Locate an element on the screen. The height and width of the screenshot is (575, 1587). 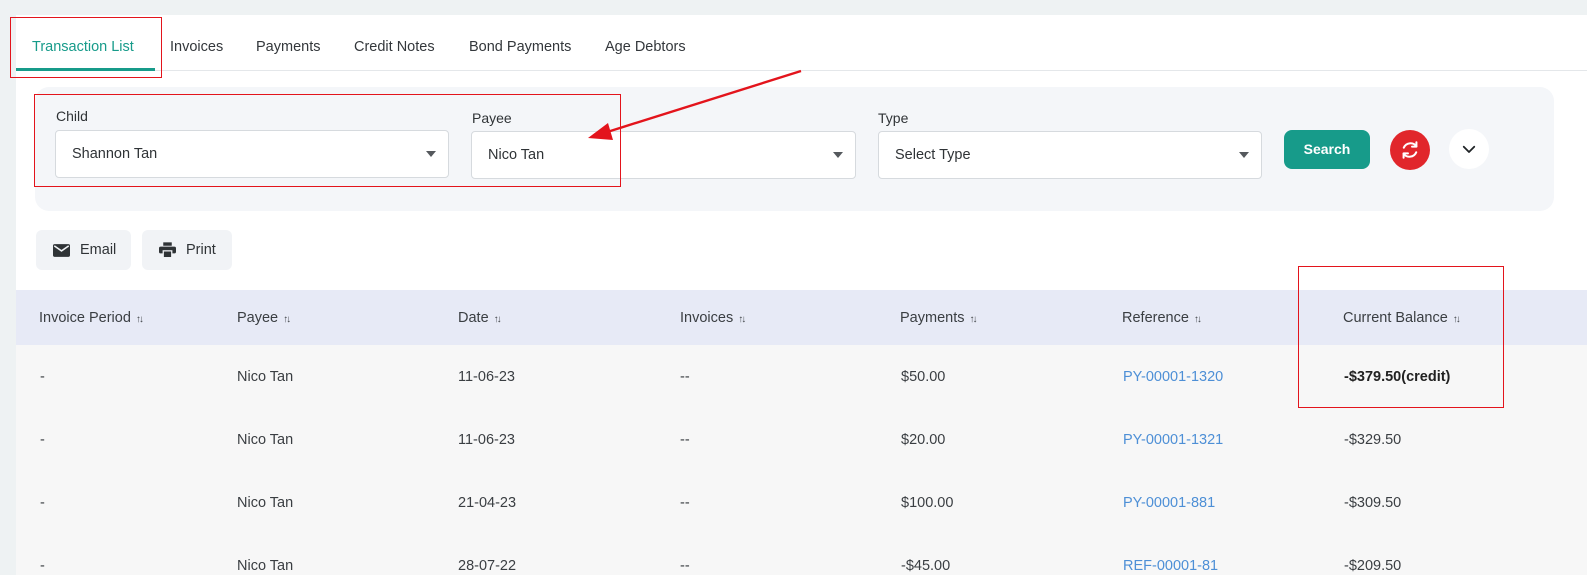
tab-invoices: Invoices is located at coordinates (196, 43).